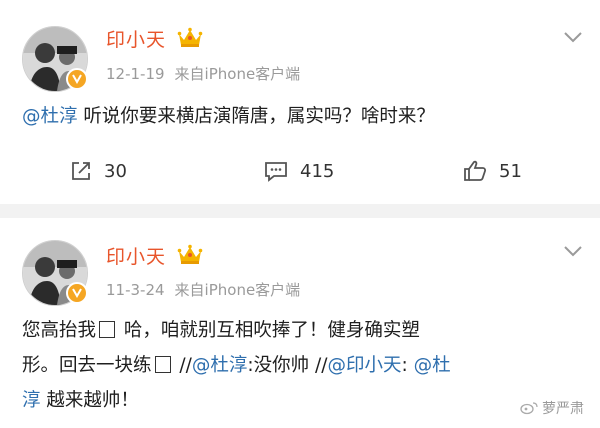 The image size is (600, 428). I want to click on mention-link: @印小天, so click(364, 365).